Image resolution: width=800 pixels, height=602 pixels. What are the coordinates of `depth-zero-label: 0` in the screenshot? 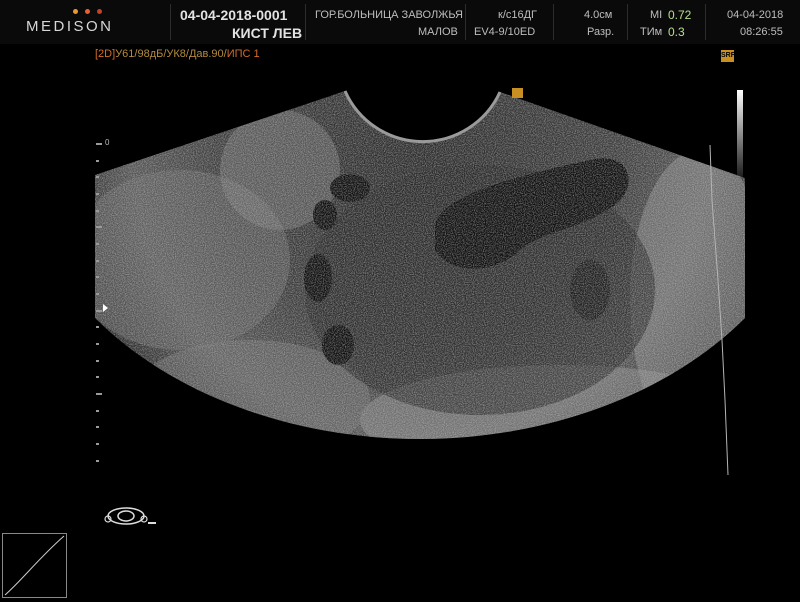 It's located at (107, 142).